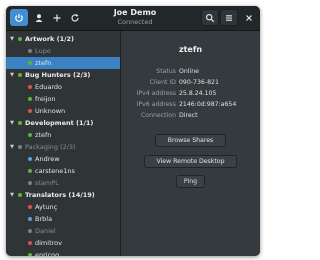 This screenshot has width=320, height=260. Describe the element at coordinates (208, 104) in the screenshot. I see `property-value: 2146:0d:987:a654` at that location.